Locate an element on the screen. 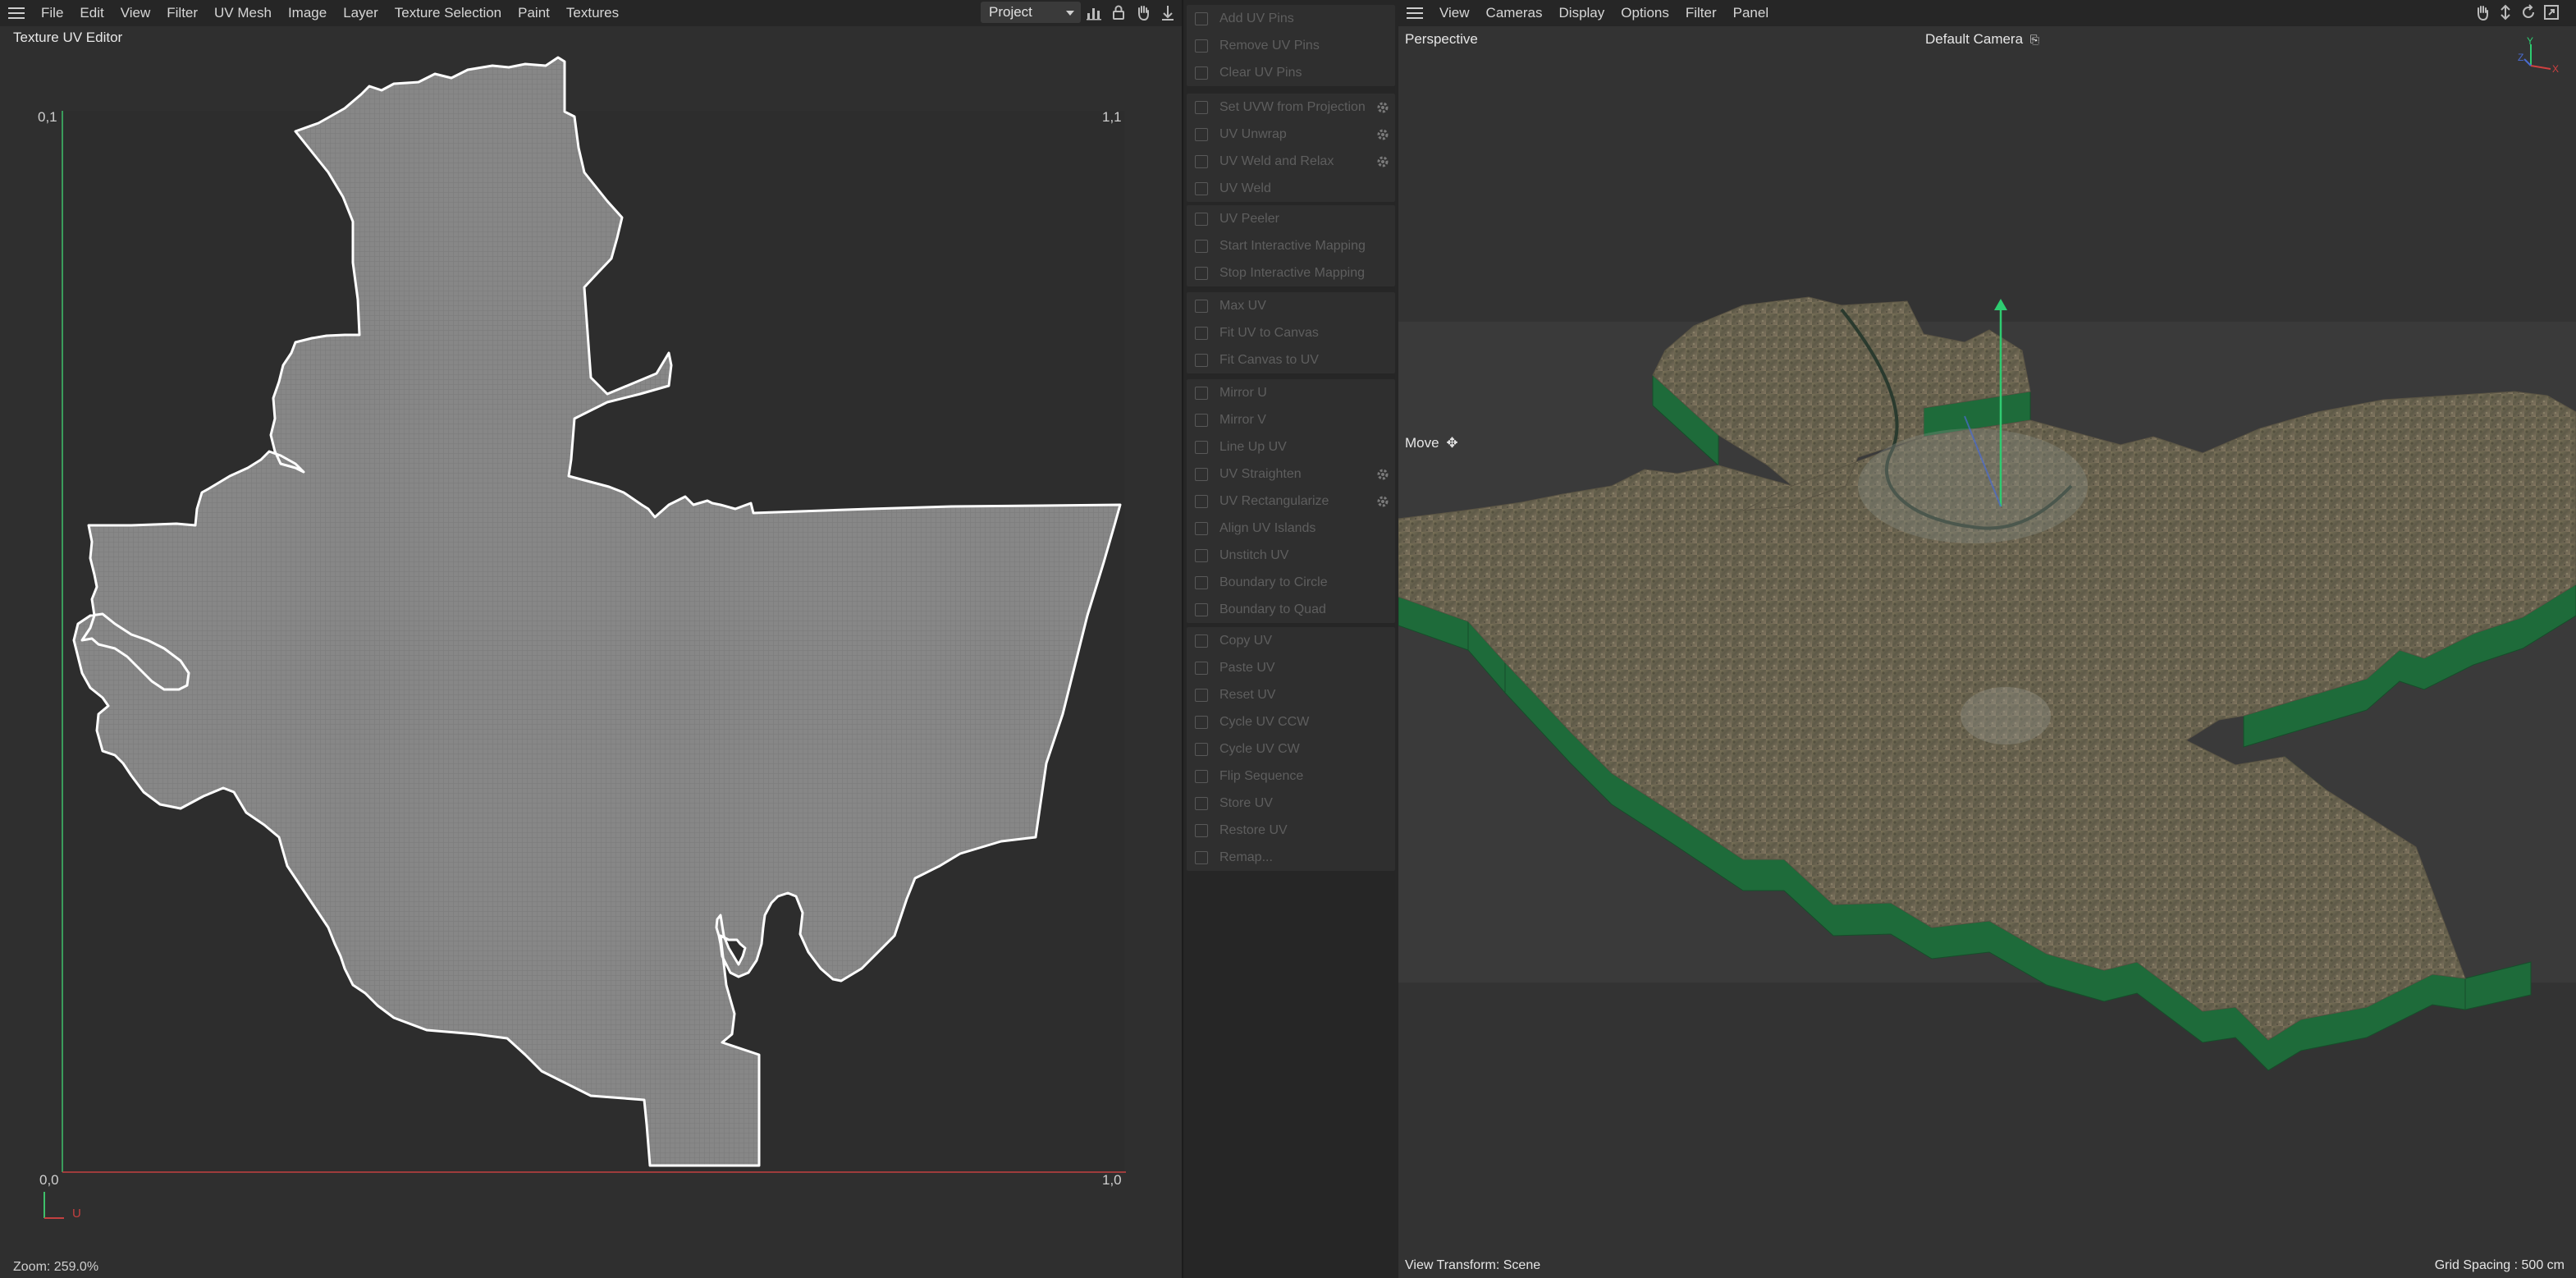  command-item: Cycle UV CCW is located at coordinates (1291, 721).